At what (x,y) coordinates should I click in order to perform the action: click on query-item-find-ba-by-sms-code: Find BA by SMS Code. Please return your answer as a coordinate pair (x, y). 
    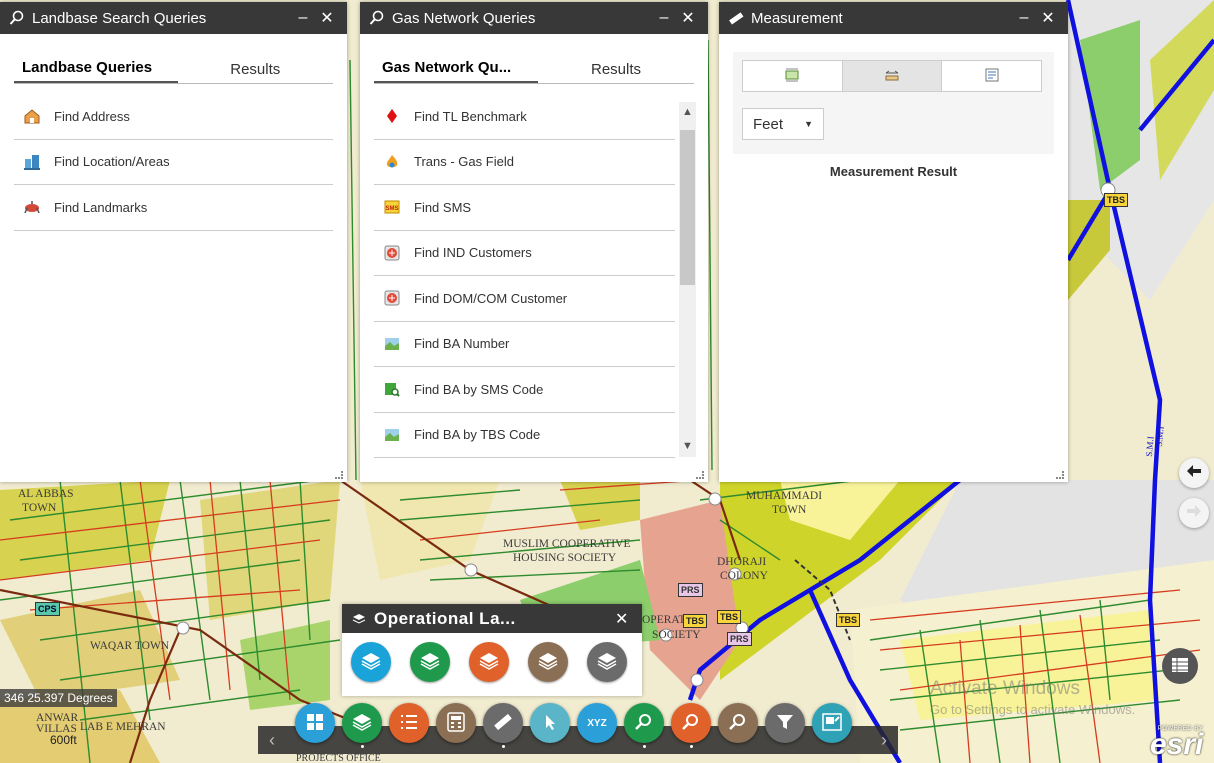
    Looking at the image, I should click on (524, 390).